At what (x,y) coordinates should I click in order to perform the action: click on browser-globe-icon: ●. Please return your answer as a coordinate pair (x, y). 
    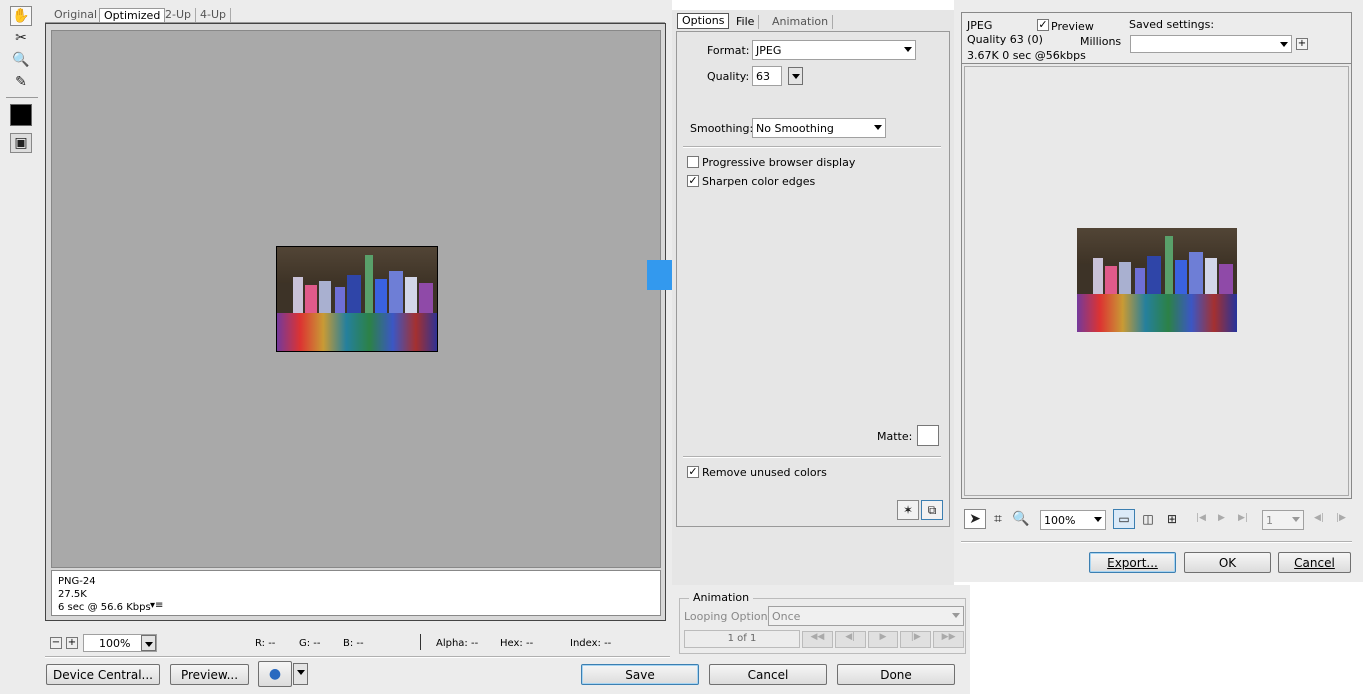
    Looking at the image, I should click on (275, 674).